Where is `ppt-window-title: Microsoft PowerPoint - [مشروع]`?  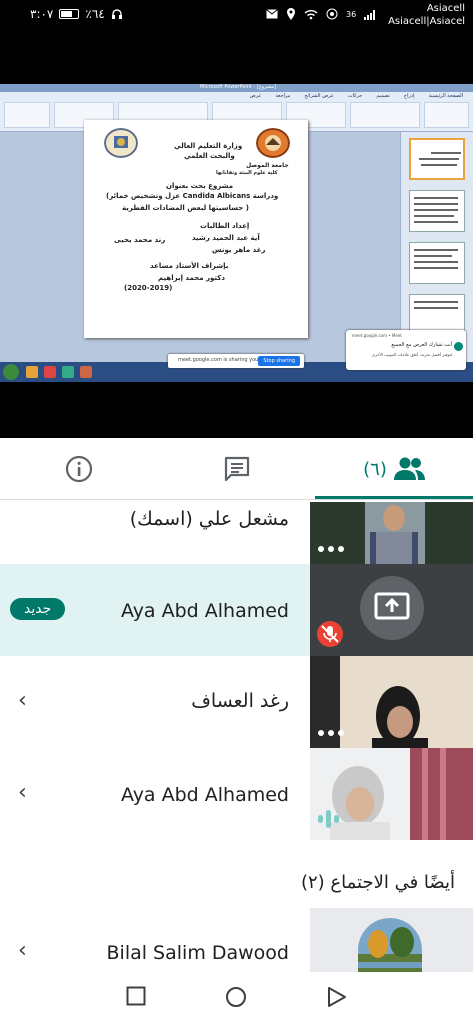
ppt-window-title: Microsoft PowerPoint - [مشروع] is located at coordinates (238, 87).